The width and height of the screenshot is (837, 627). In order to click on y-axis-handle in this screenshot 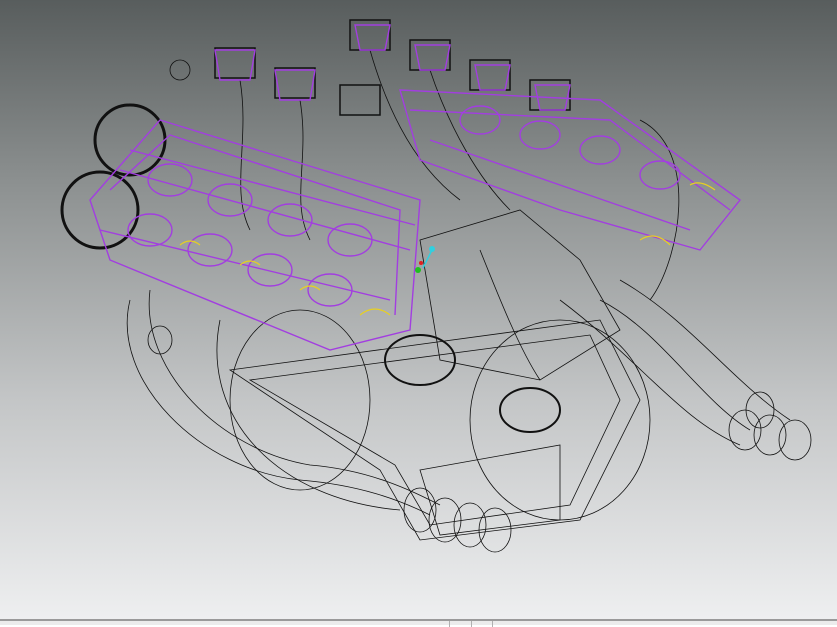, I will do `click(418, 270)`.